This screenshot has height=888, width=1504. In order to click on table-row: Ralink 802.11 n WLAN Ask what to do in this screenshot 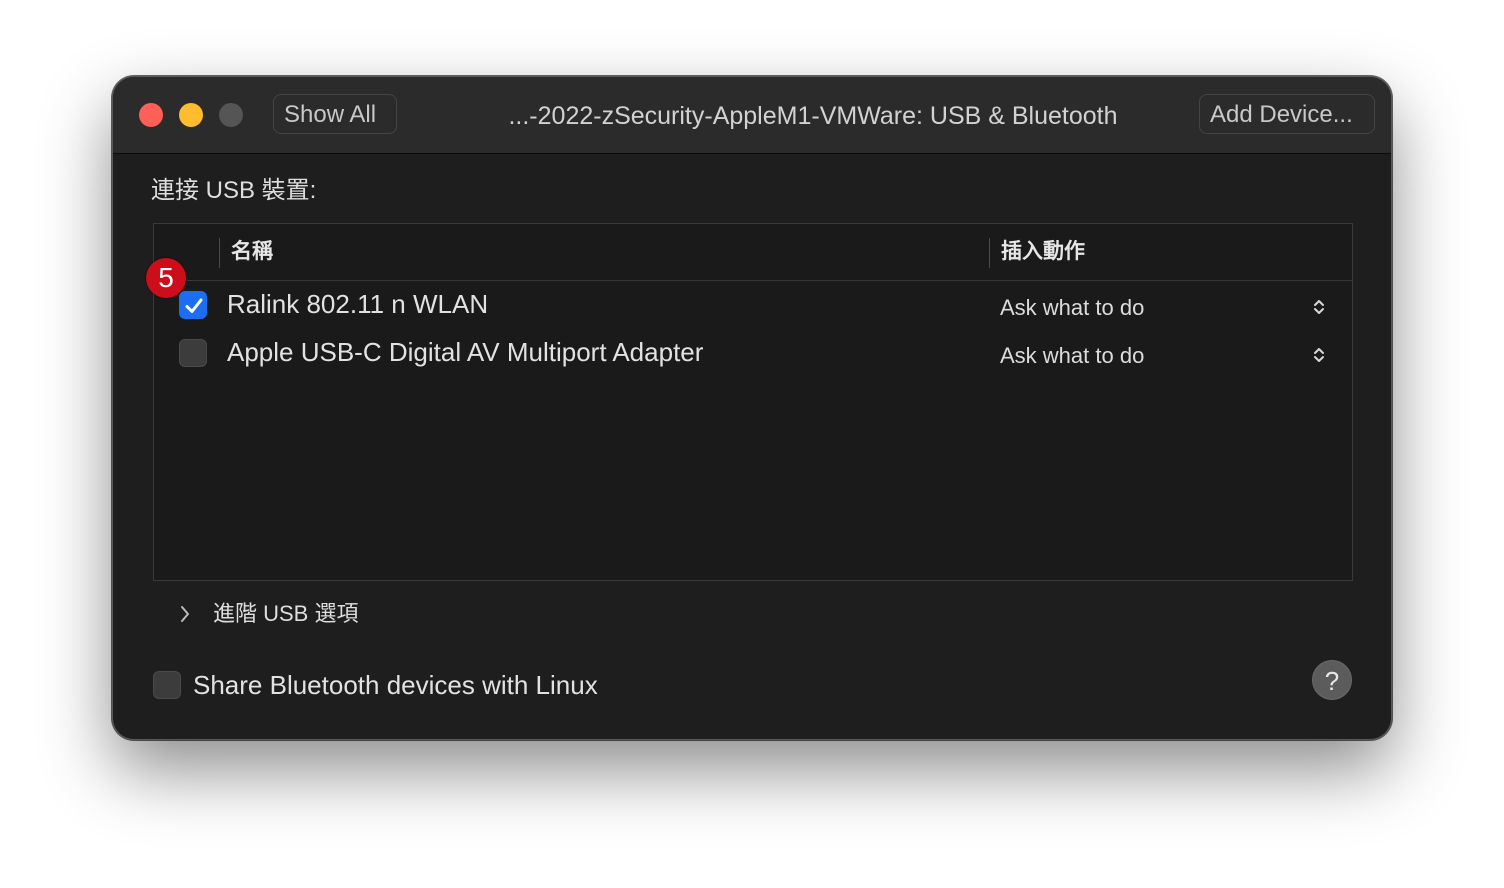, I will do `click(753, 305)`.